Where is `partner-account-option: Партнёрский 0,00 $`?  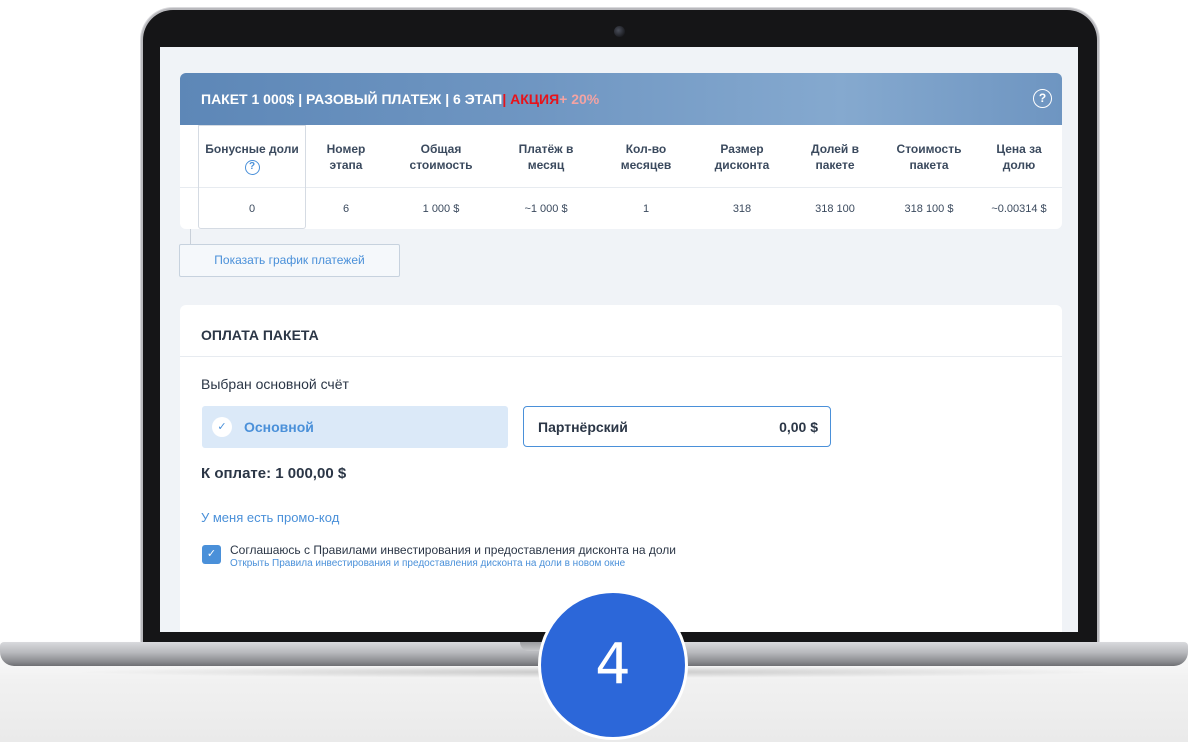 partner-account-option: Партнёрский 0,00 $ is located at coordinates (677, 426).